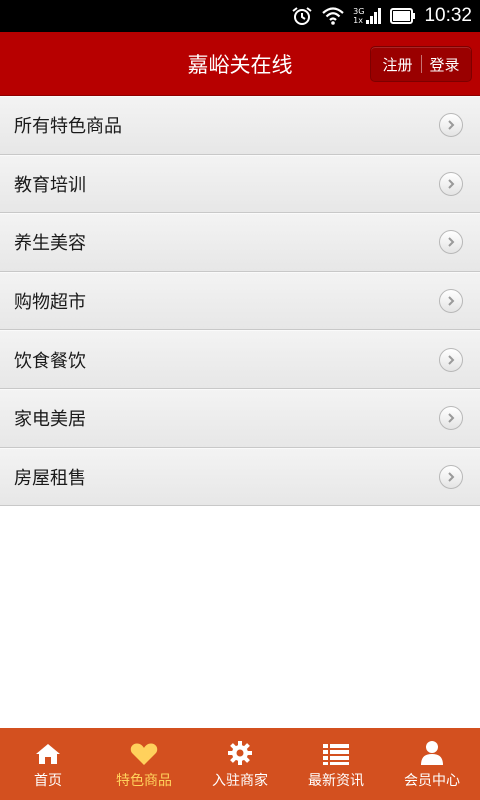 The image size is (480, 800). Describe the element at coordinates (144, 752) in the screenshot. I see `heart-icon` at that location.